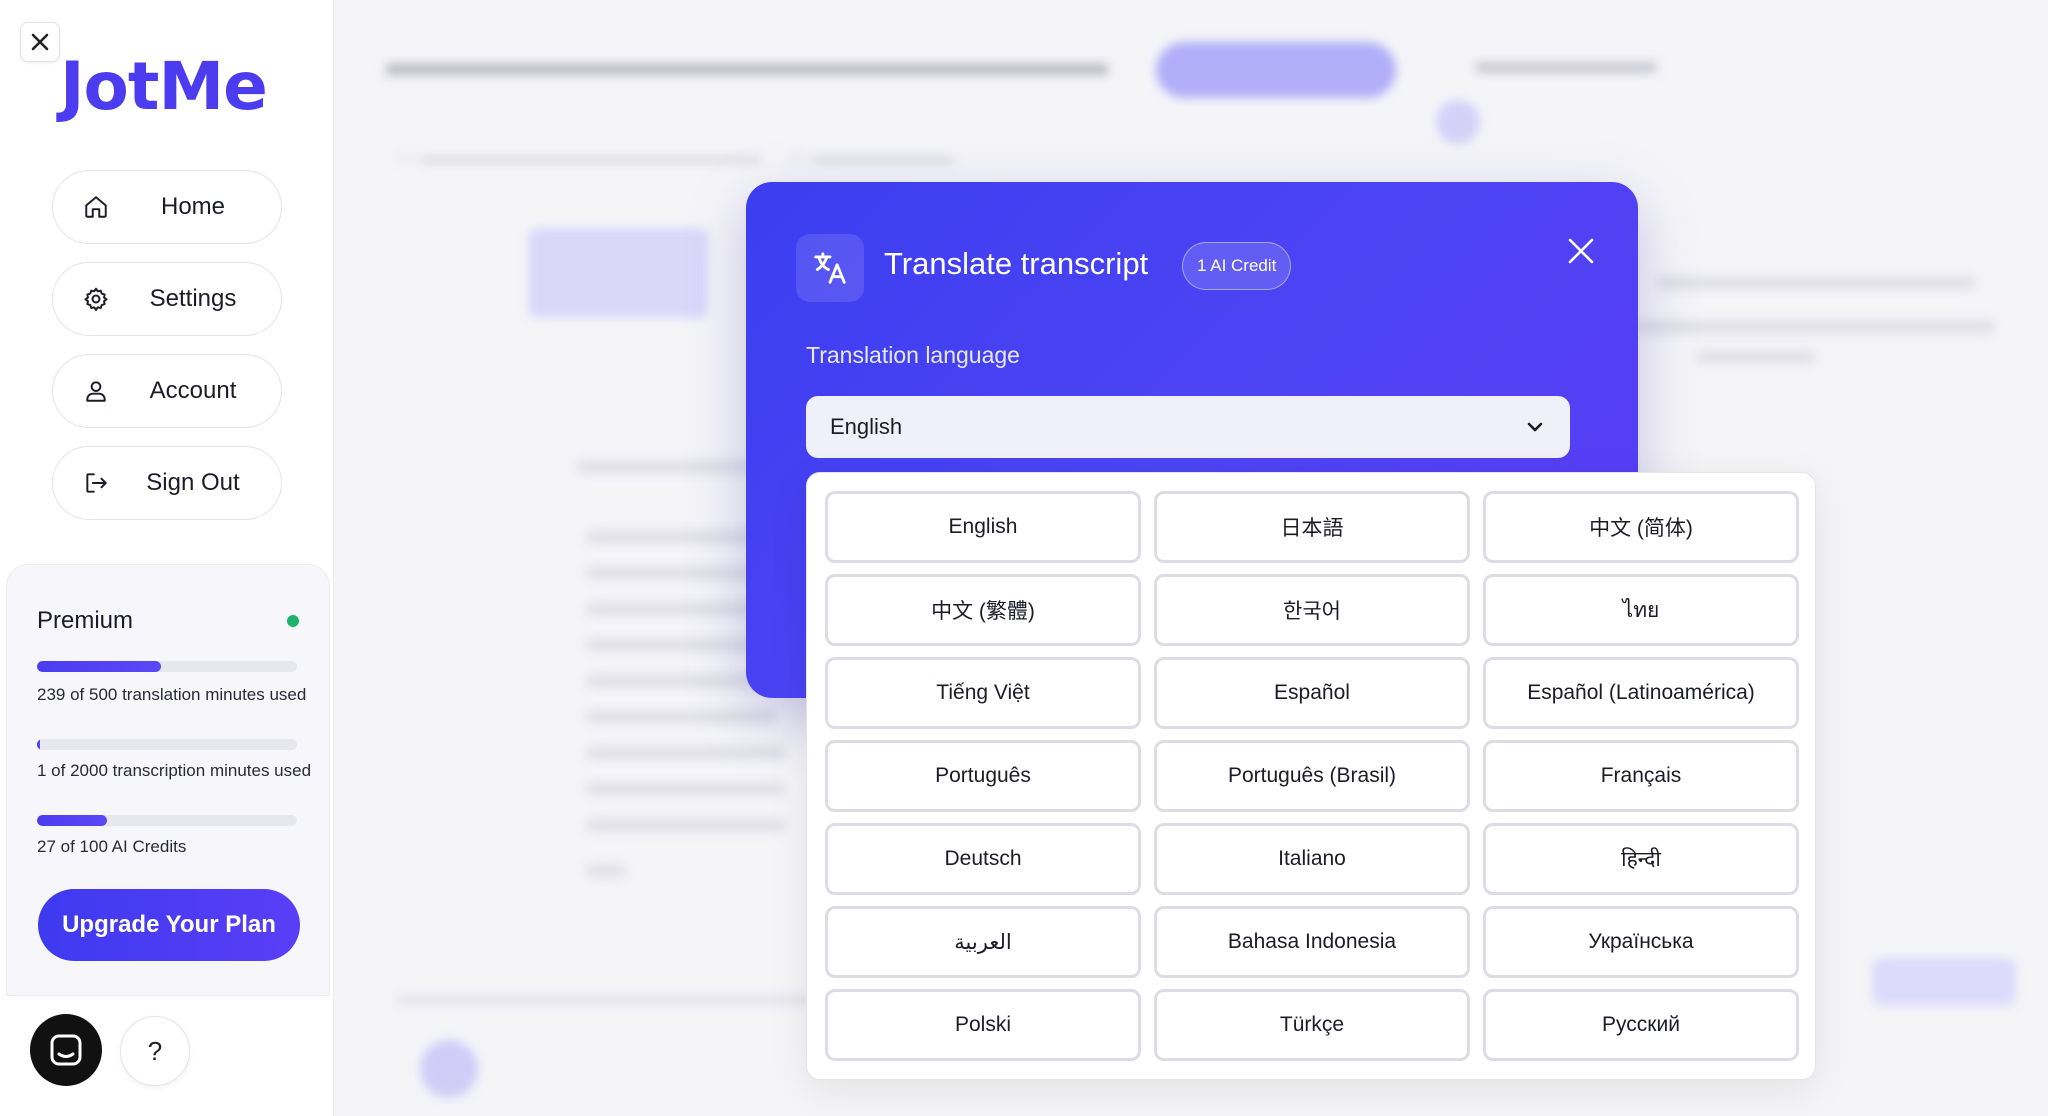 This screenshot has height=1116, width=2048. I want to click on ai-credit-badge: 1 AI Credit, so click(1237, 266).